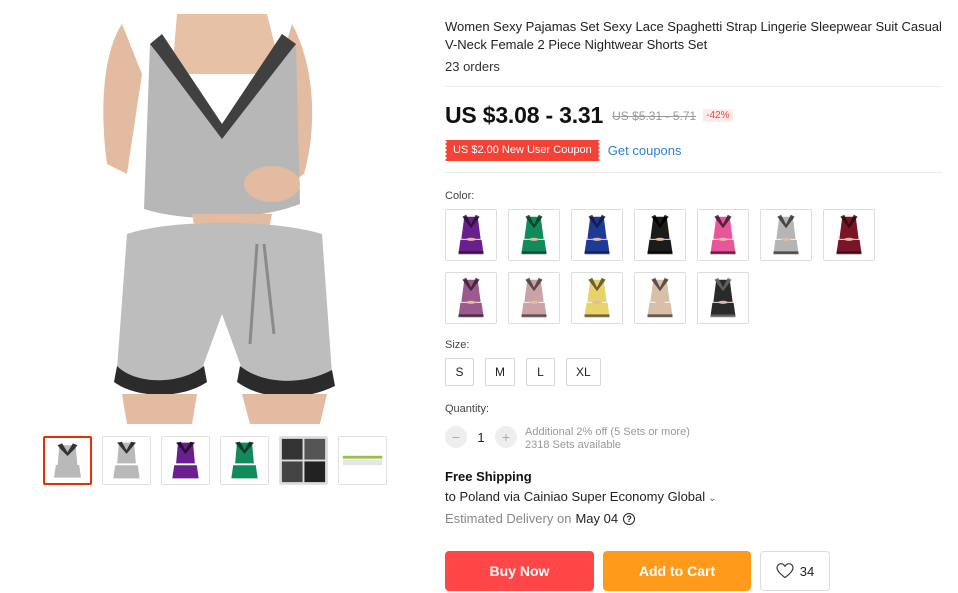 This screenshot has width=958, height=593. What do you see at coordinates (540, 372) in the screenshot?
I see `size-option-l: L` at bounding box center [540, 372].